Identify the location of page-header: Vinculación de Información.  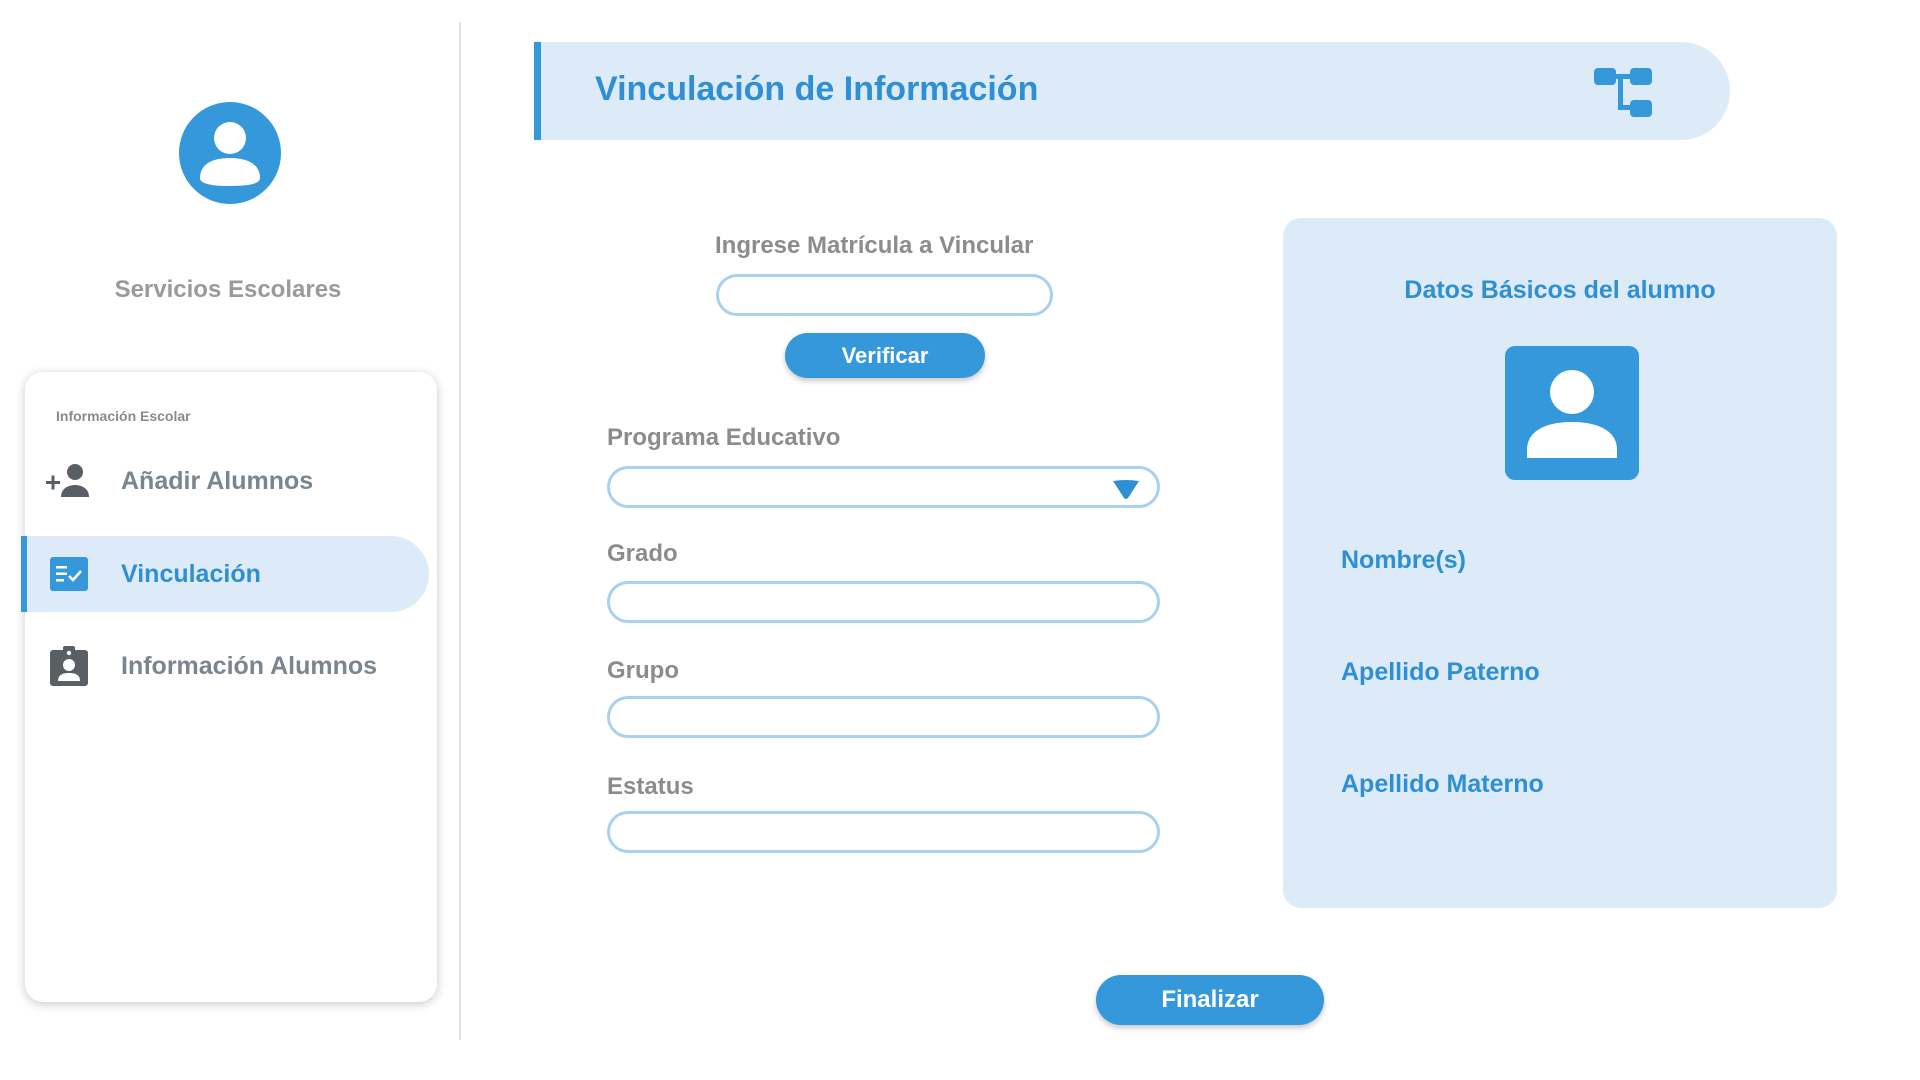
(1132, 91).